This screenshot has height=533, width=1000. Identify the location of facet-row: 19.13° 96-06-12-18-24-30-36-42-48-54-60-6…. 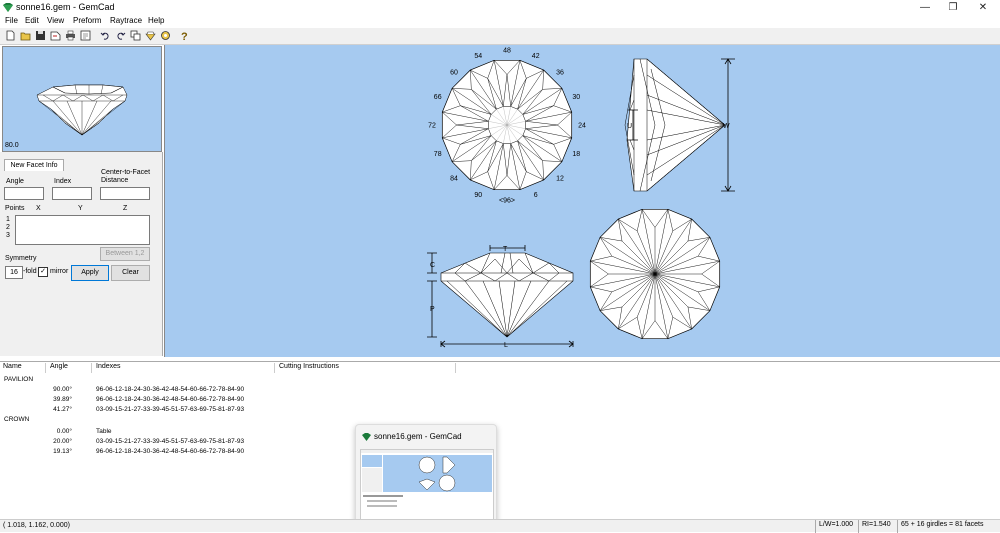
(300, 453).